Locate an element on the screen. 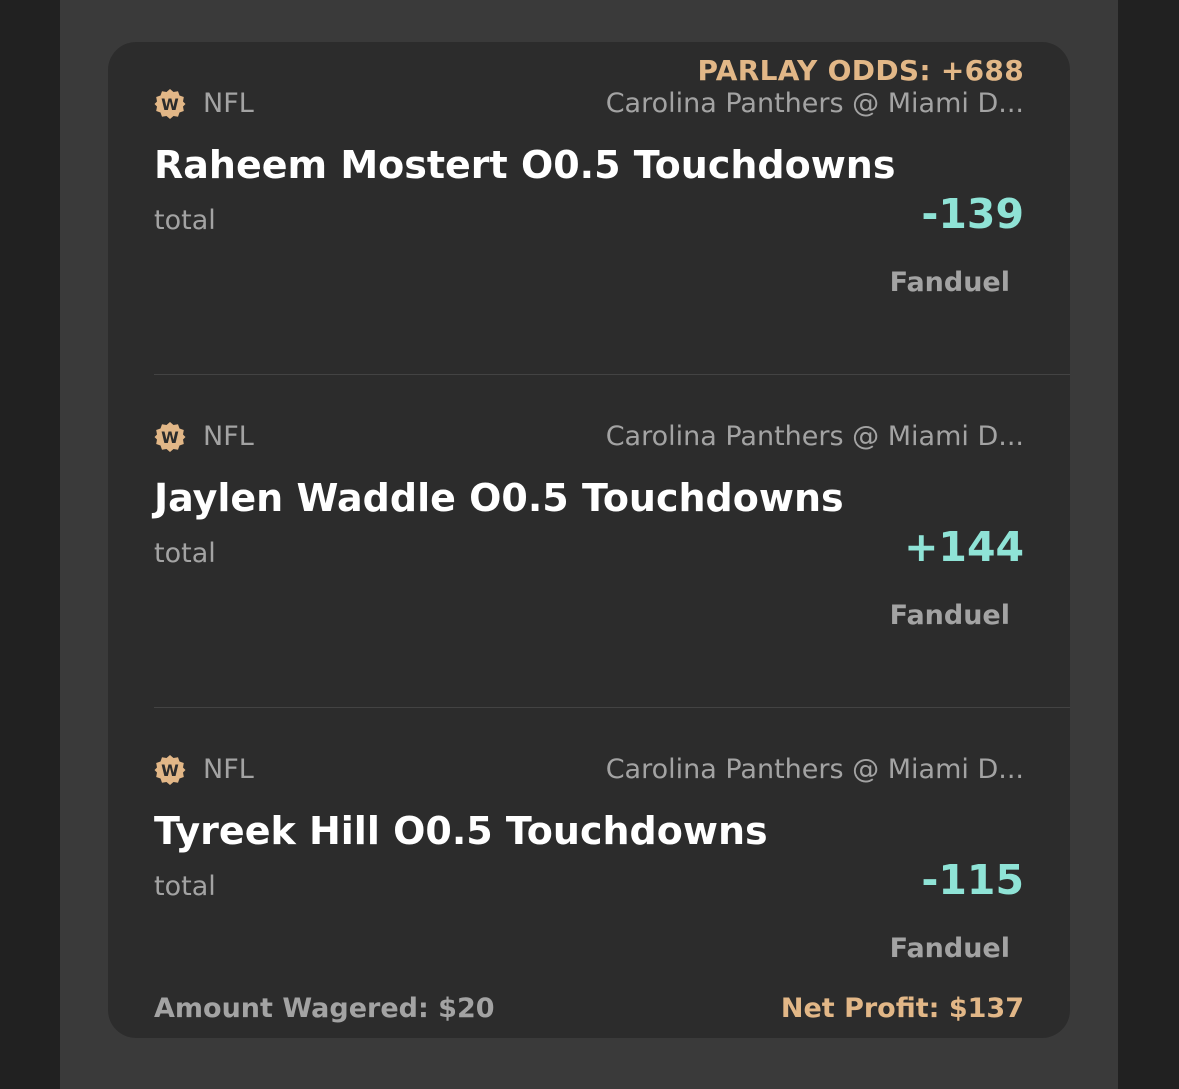 The image size is (1179, 1089). pick-title: Jaylen Waddle O0.5 Touchdowns is located at coordinates (499, 498).